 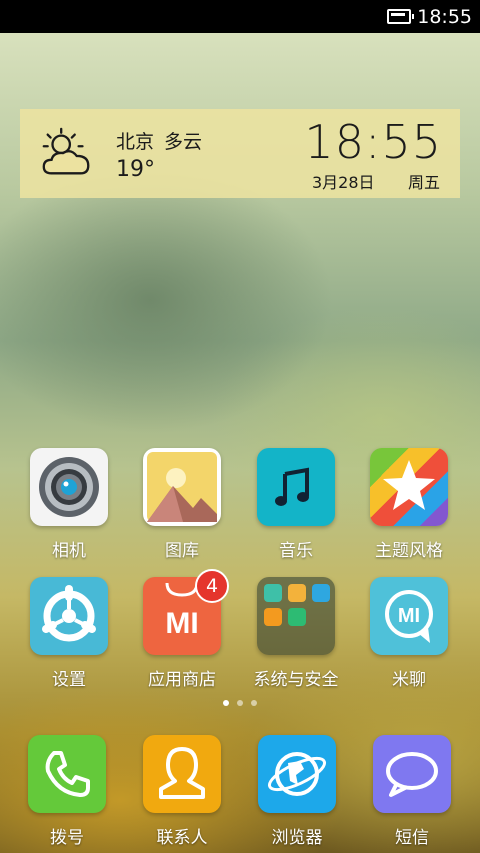 I want to click on settings-icon, so click(x=69, y=616).